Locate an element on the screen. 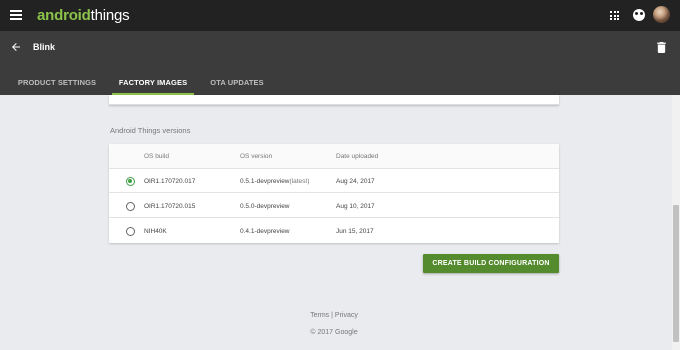  previous-section-card is located at coordinates (334, 100).